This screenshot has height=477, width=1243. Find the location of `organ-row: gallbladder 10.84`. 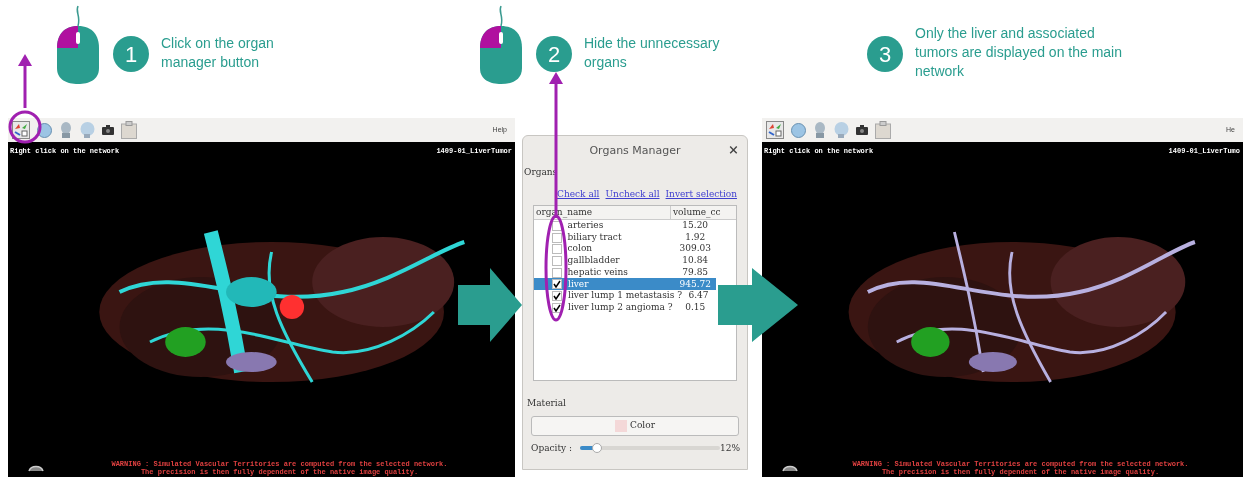

organ-row: gallbladder 10.84 is located at coordinates (625, 261).